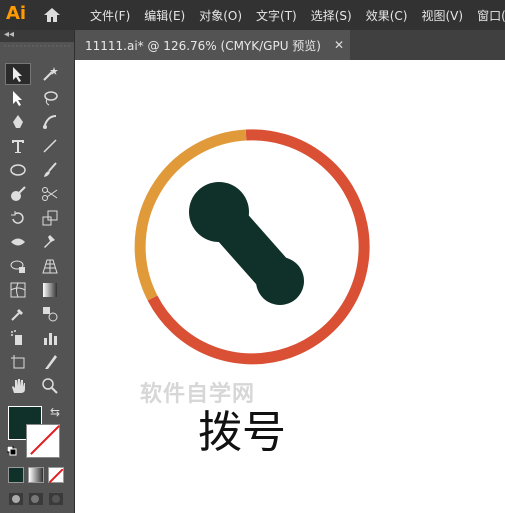 The image size is (505, 513). I want to click on mesh-tool-icon, so click(18, 290).